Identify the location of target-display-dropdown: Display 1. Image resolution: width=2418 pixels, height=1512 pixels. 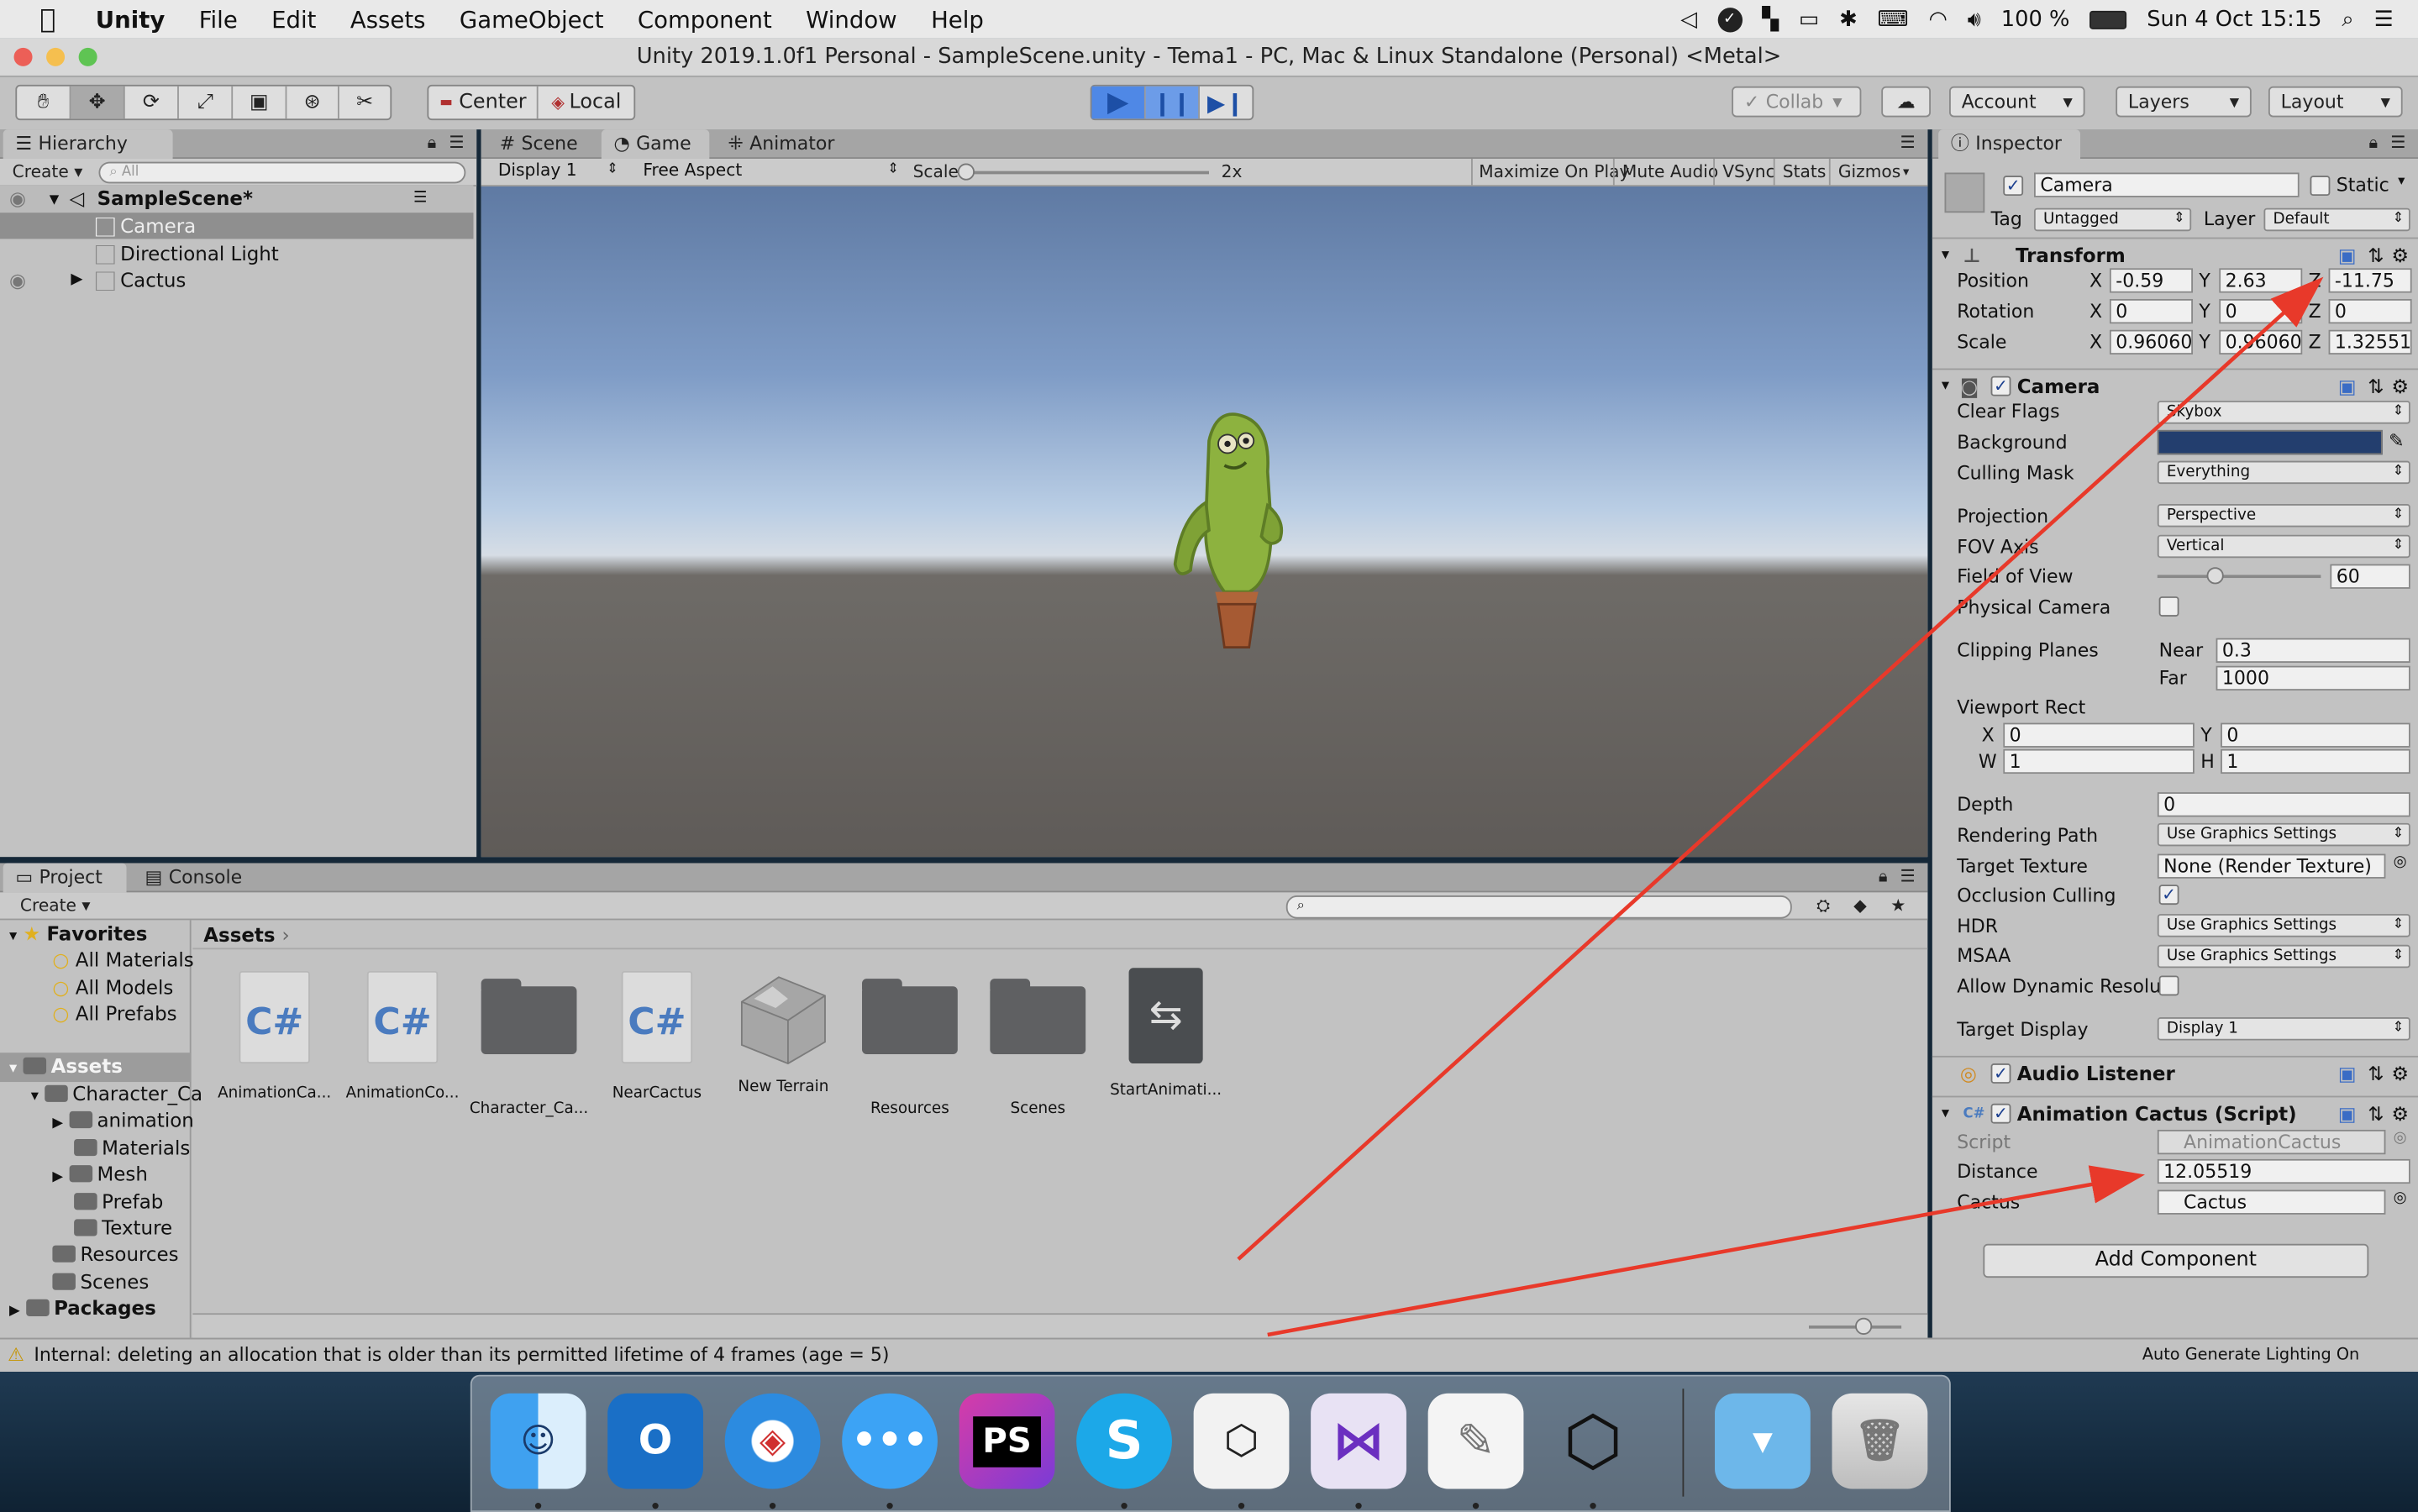
(2284, 1029).